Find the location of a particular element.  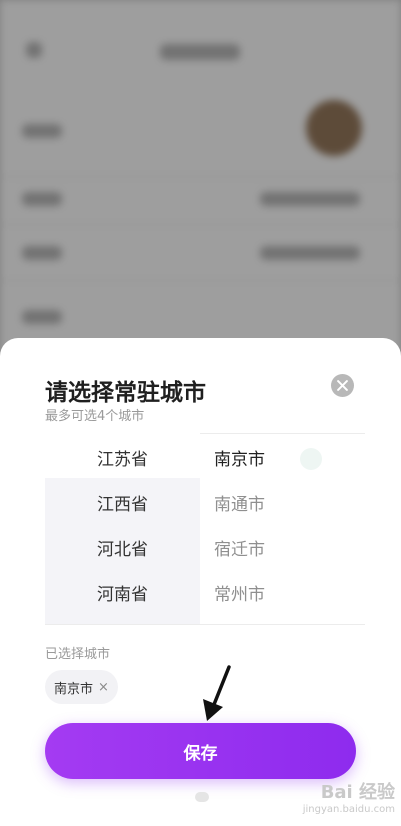

check-icon is located at coordinates (311, 459).